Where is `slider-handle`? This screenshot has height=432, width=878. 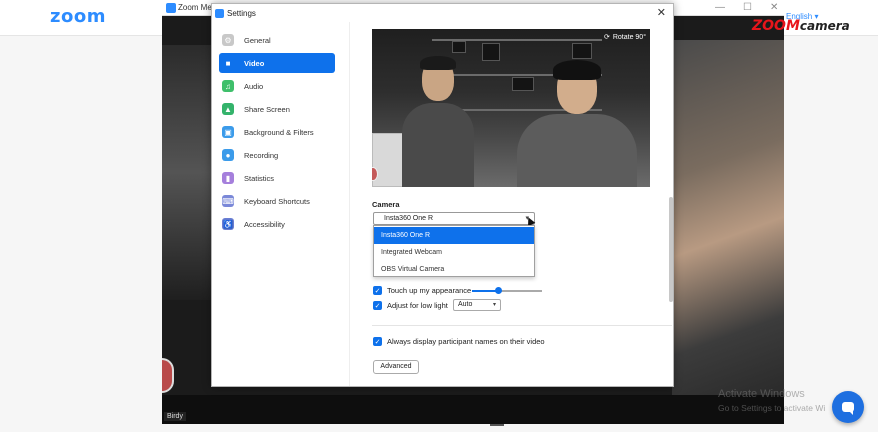
slider-handle is located at coordinates (498, 290).